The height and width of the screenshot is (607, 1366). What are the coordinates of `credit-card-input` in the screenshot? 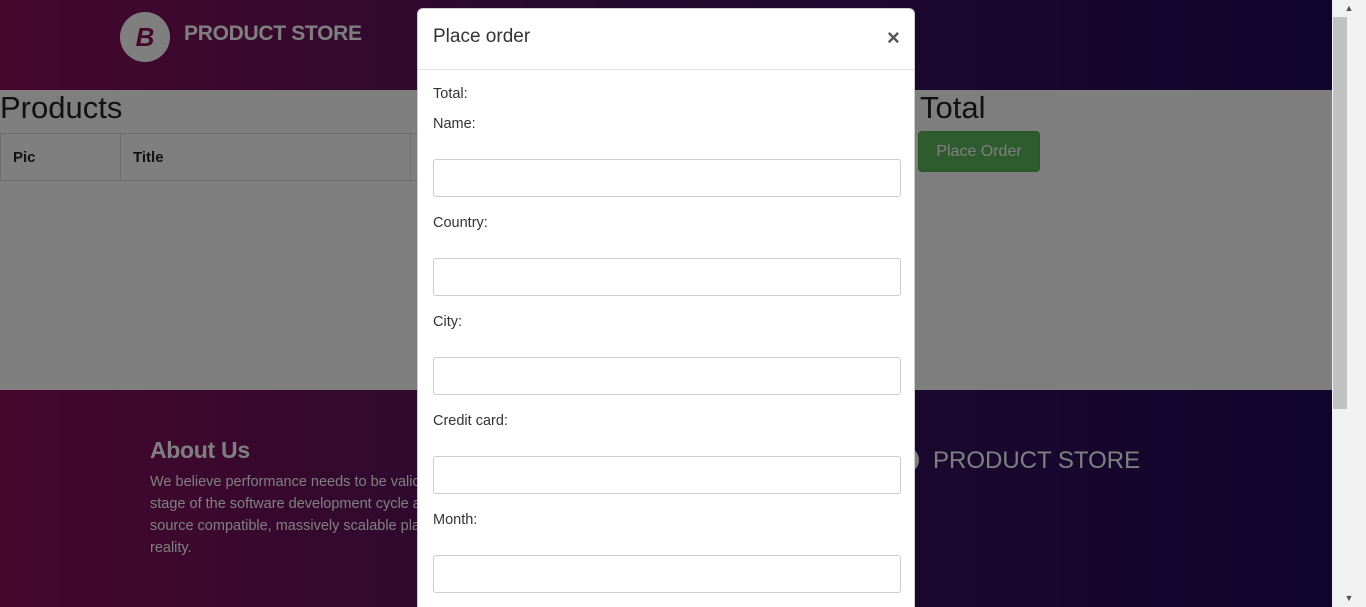 It's located at (667, 475).